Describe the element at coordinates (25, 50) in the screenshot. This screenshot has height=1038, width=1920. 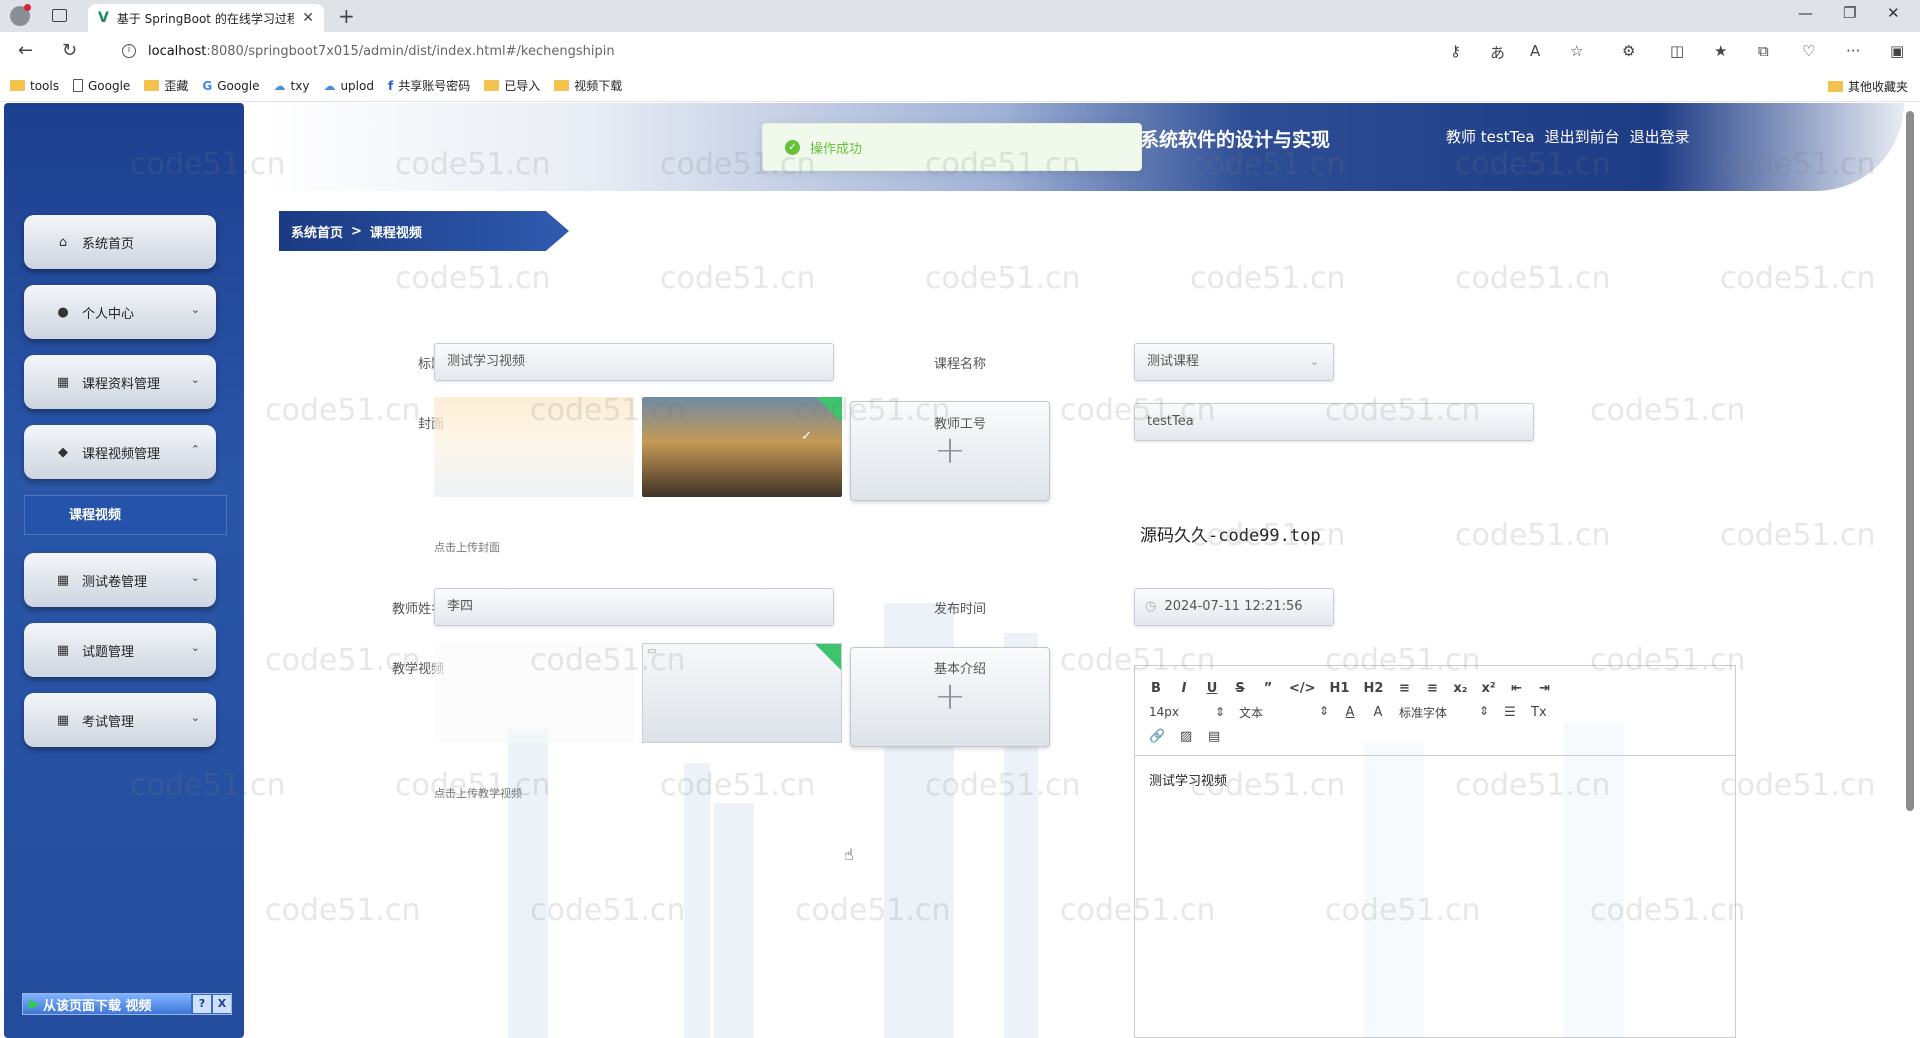
I see `back-icon: ←` at that location.